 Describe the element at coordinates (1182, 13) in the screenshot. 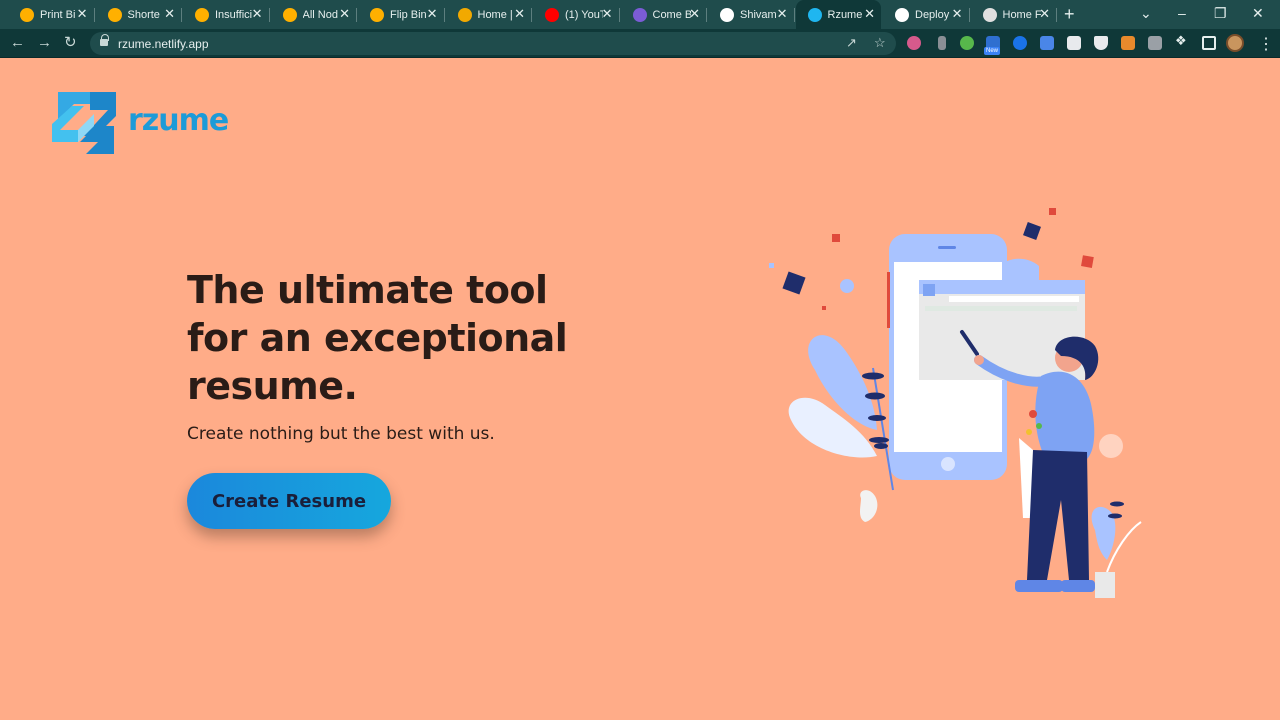

I see `minimize-button: –` at that location.